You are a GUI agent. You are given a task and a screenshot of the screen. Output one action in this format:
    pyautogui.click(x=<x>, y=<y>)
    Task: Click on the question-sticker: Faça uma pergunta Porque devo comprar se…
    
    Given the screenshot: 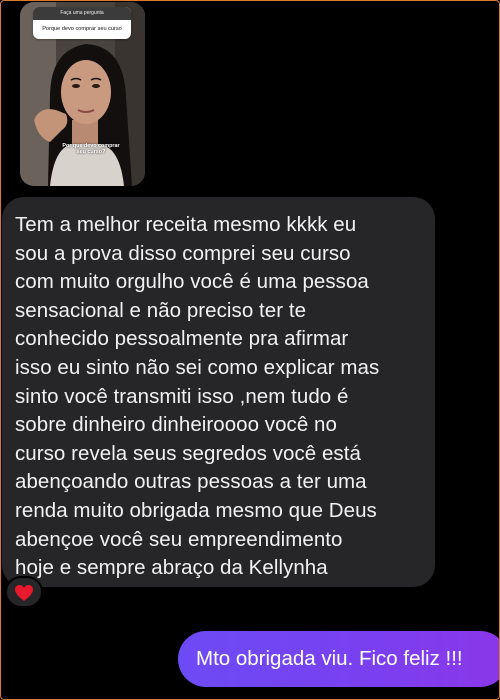 What is the action you would take?
    pyautogui.click(x=82, y=23)
    